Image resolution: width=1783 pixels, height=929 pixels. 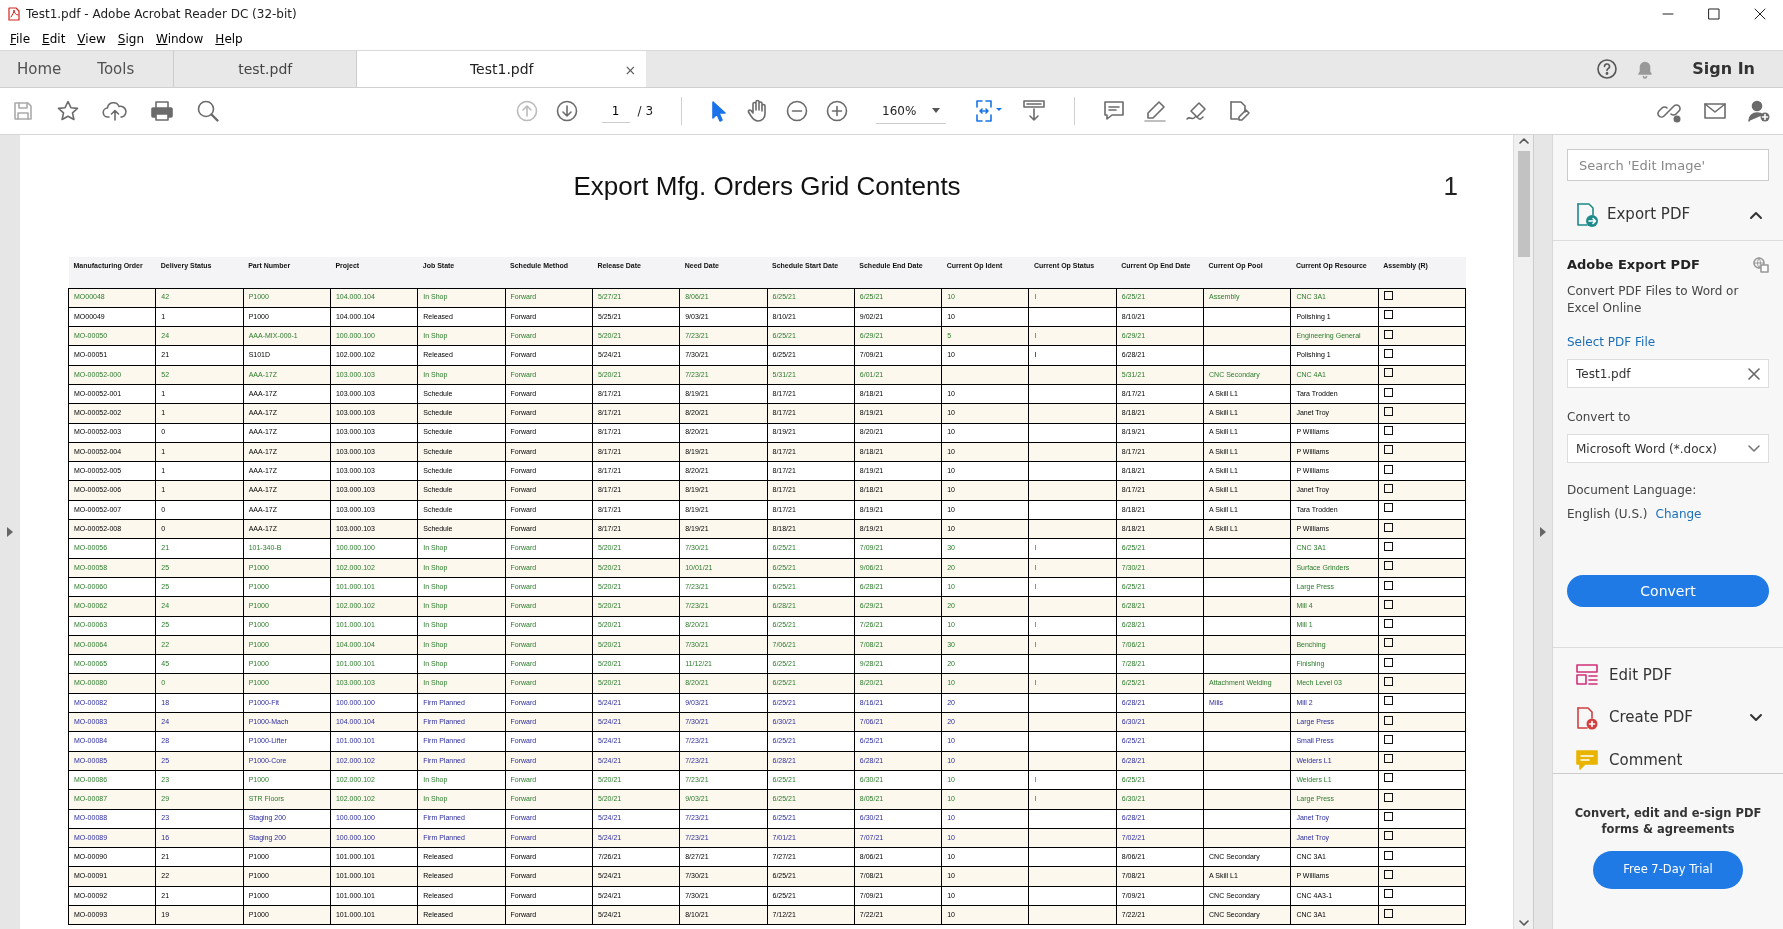 I want to click on field-label: Convert to, so click(x=1599, y=418).